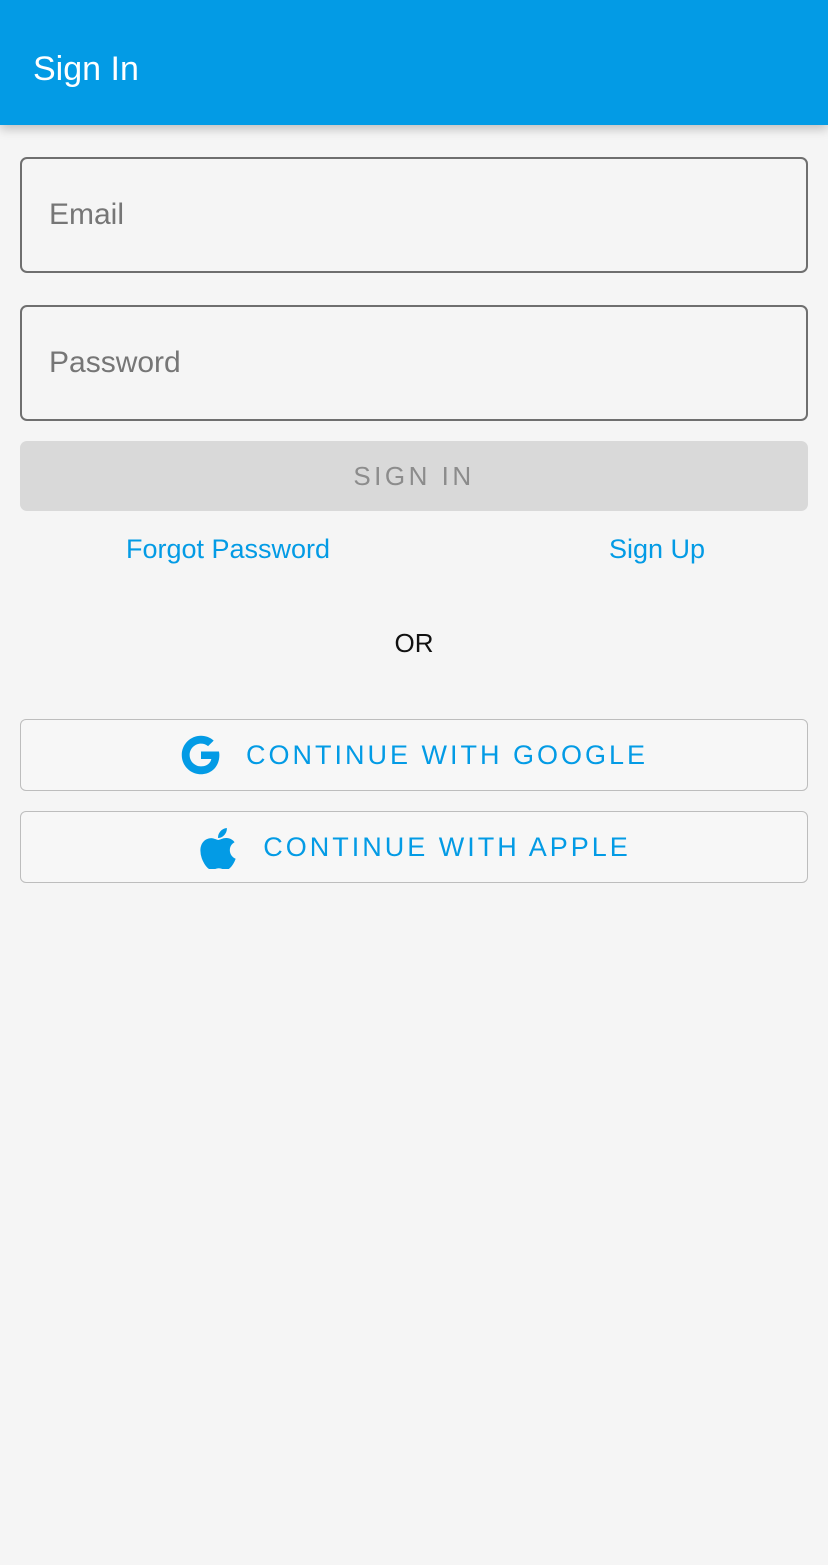 Image resolution: width=828 pixels, height=1565 pixels. I want to click on or-divider-text: OR, so click(414, 643).